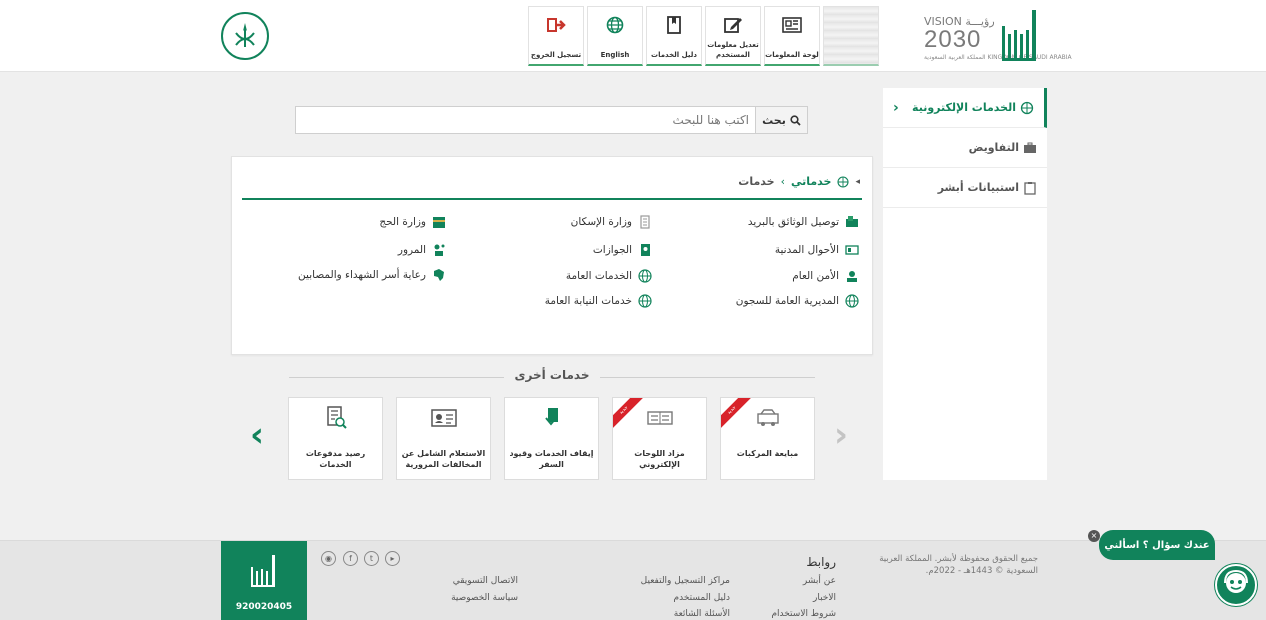 This screenshot has height=620, width=1266. What do you see at coordinates (825, 276) in the screenshot?
I see `service-link-public-security: الأمن العام` at bounding box center [825, 276].